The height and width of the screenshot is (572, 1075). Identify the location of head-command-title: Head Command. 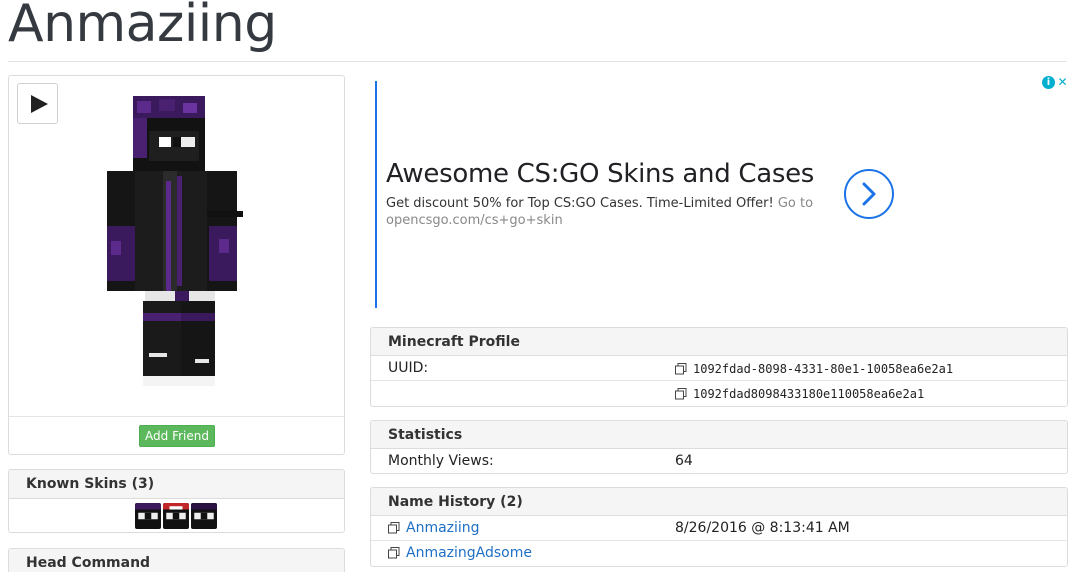
(176, 560).